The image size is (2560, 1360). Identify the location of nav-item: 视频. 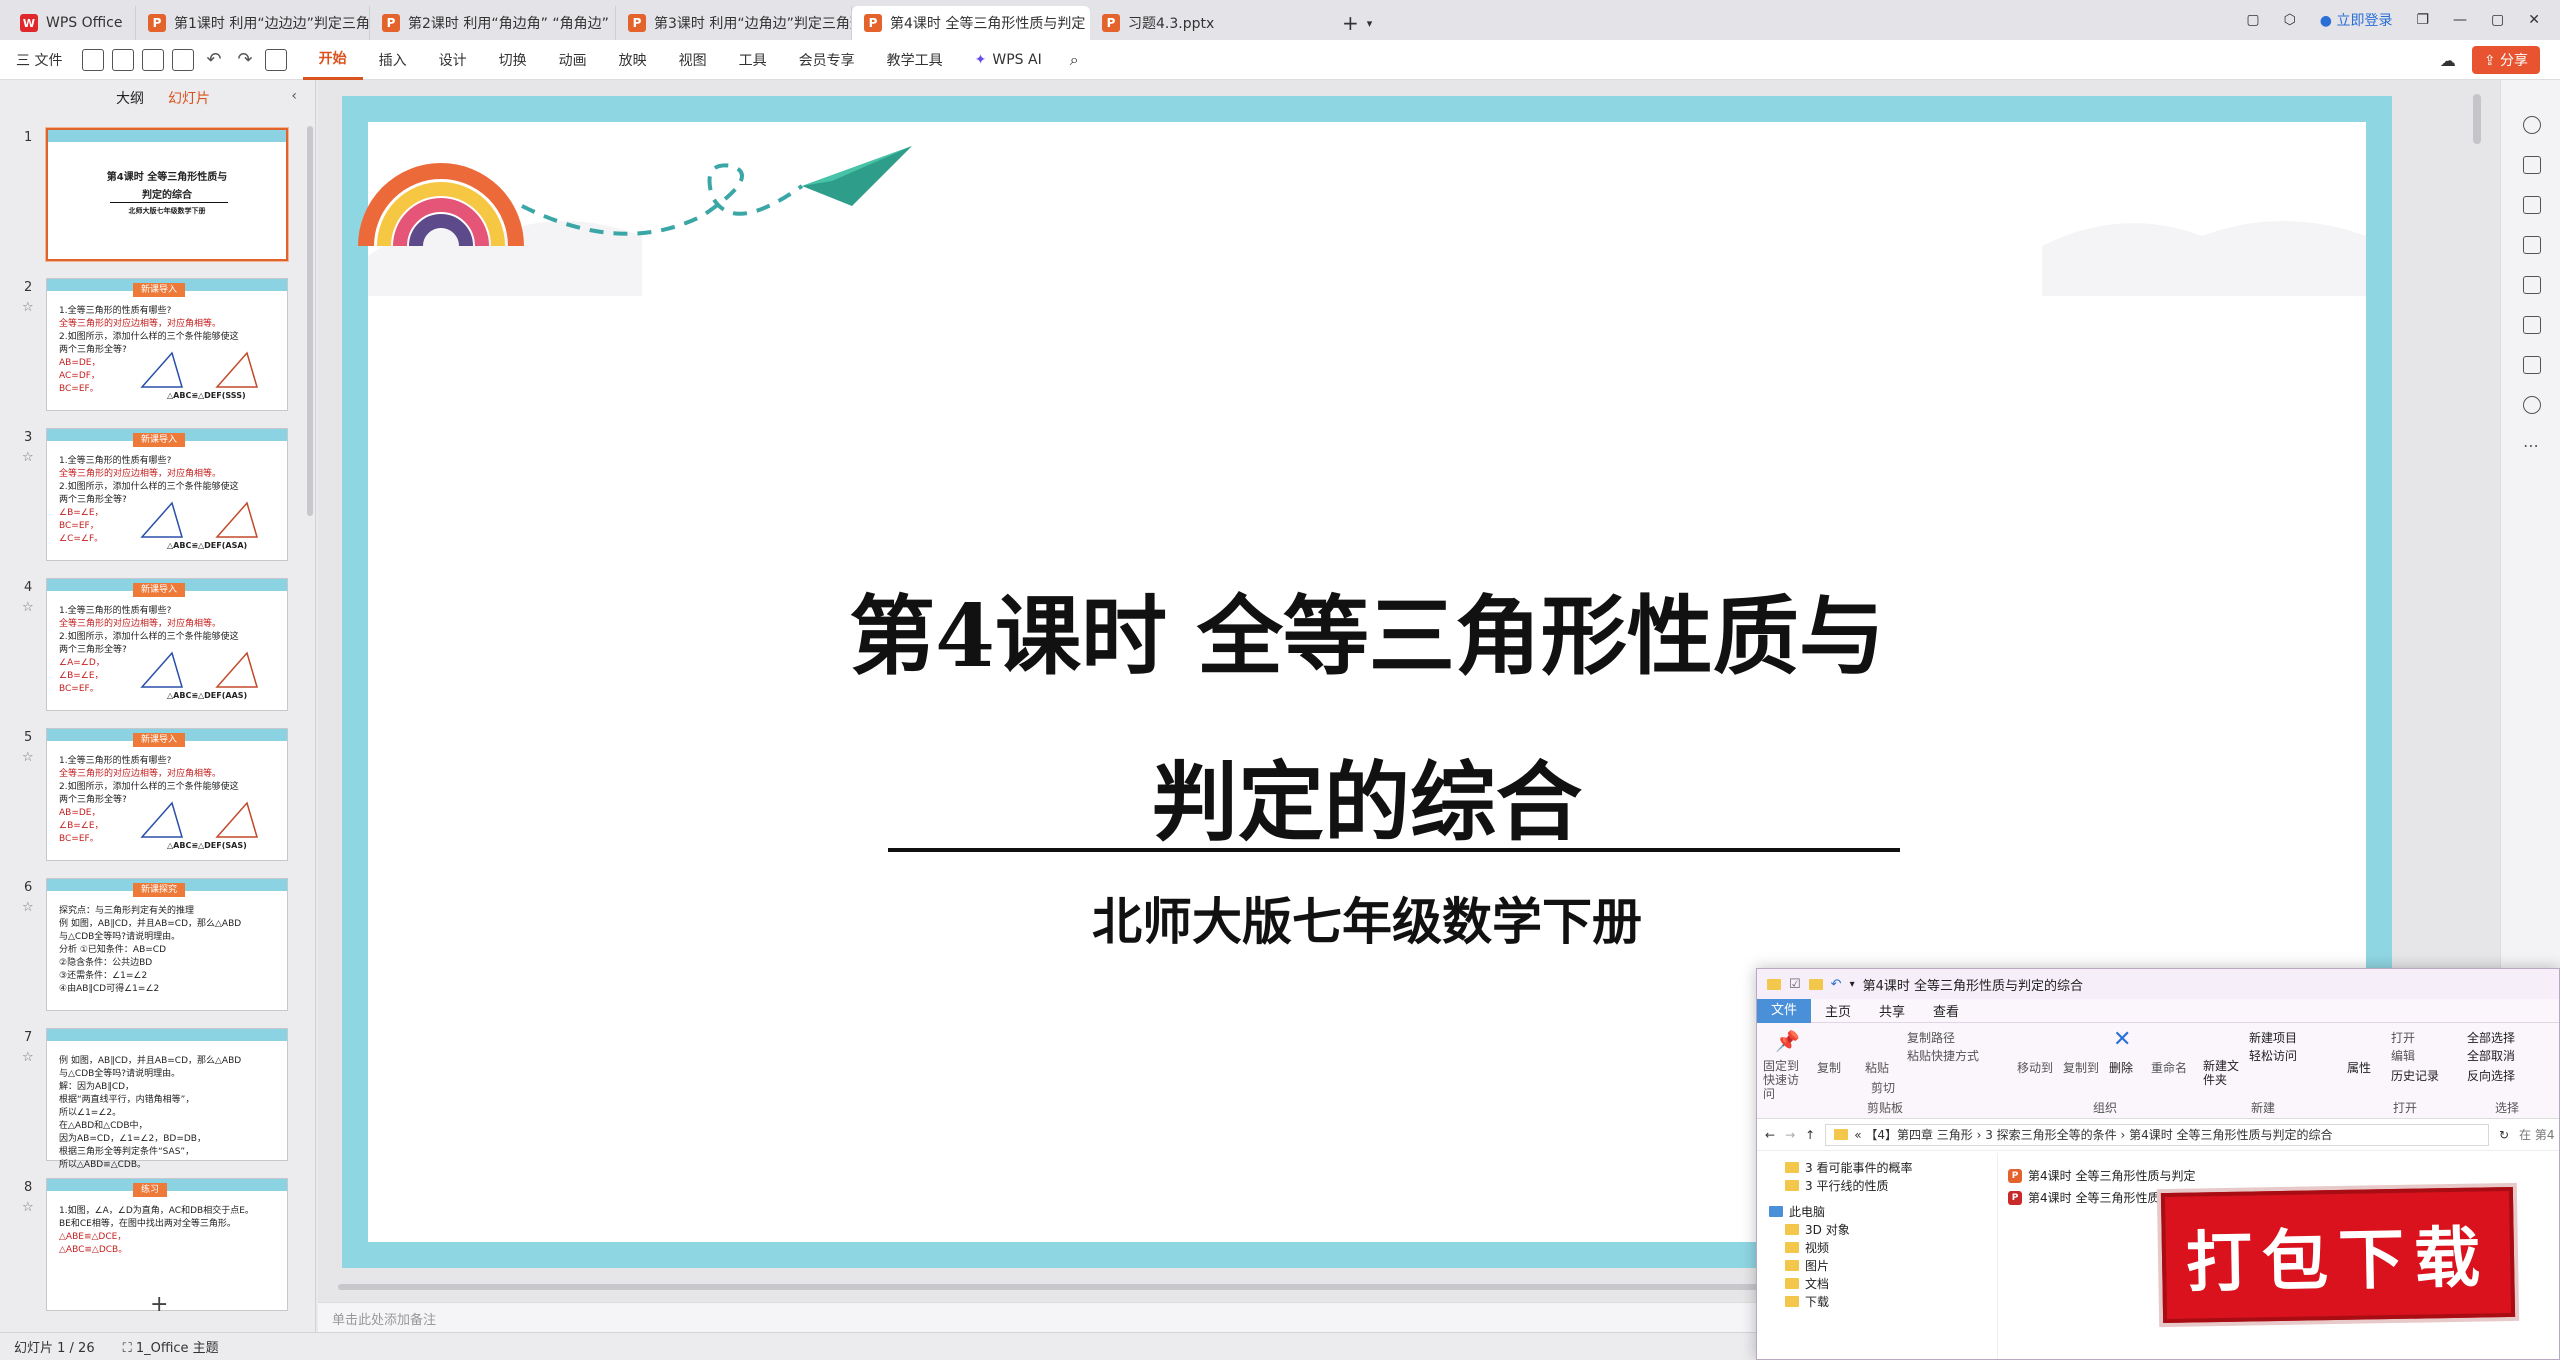
(1807, 1247).